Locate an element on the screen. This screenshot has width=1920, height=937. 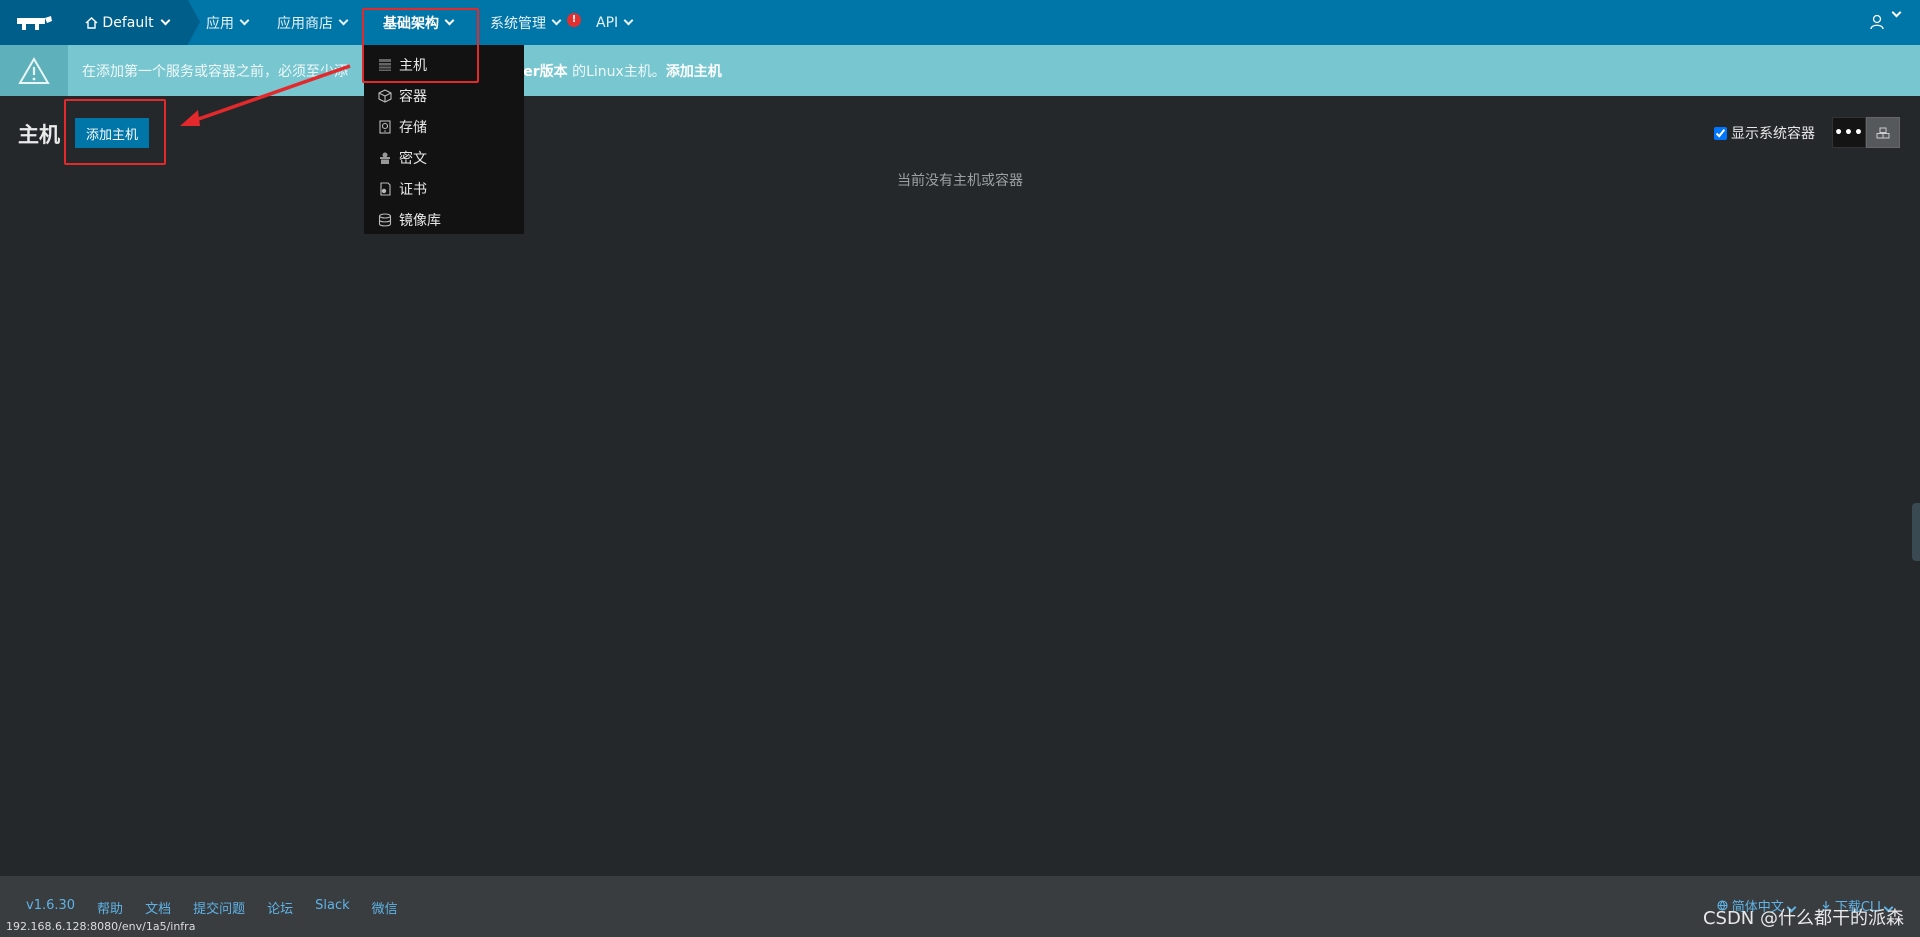
show-system-containers: 显示系统容器 is located at coordinates (1764, 133).